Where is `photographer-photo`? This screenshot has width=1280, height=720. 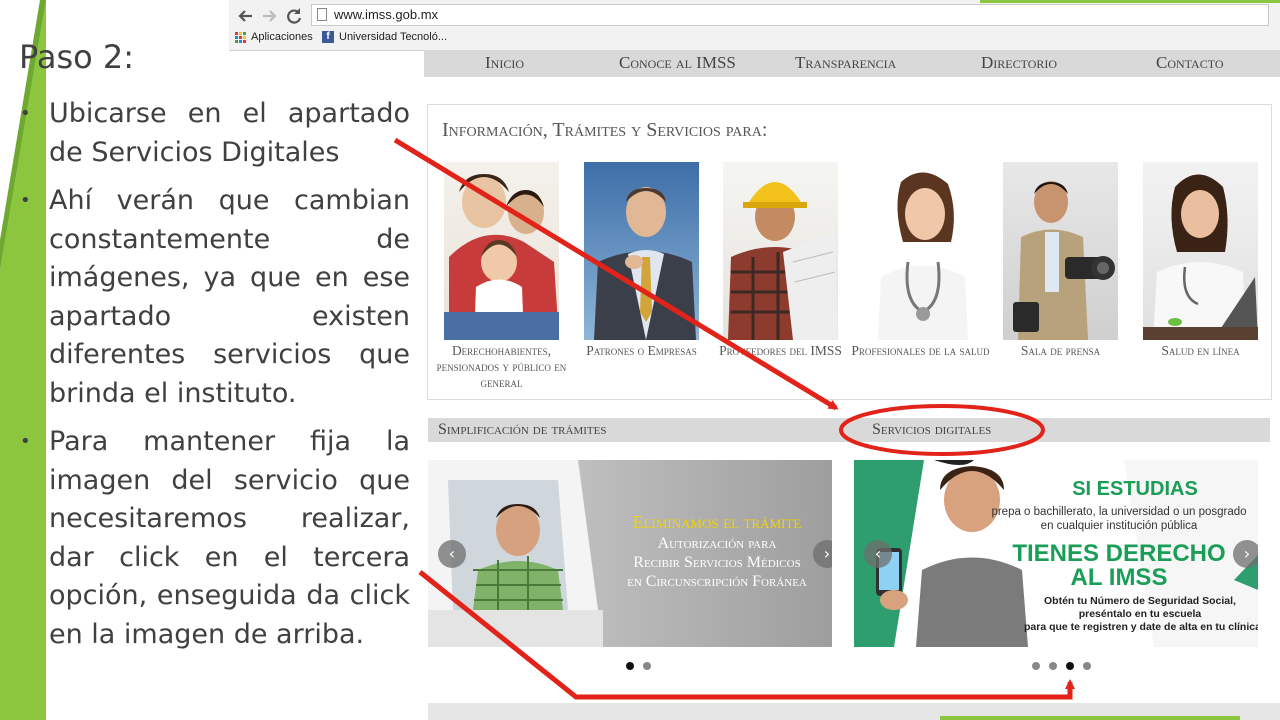
photographer-photo is located at coordinates (1060, 251).